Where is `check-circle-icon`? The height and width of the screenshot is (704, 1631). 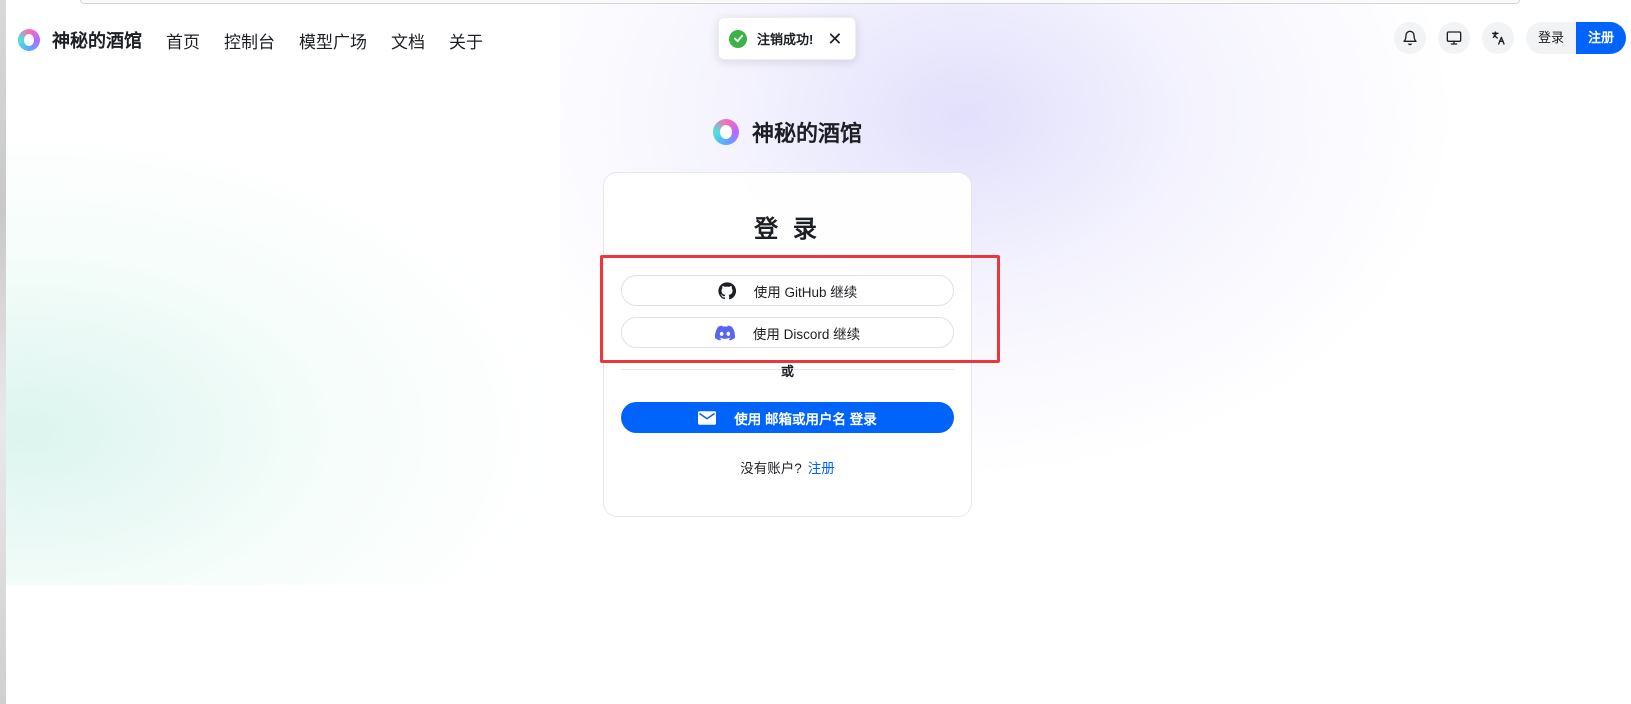 check-circle-icon is located at coordinates (738, 38).